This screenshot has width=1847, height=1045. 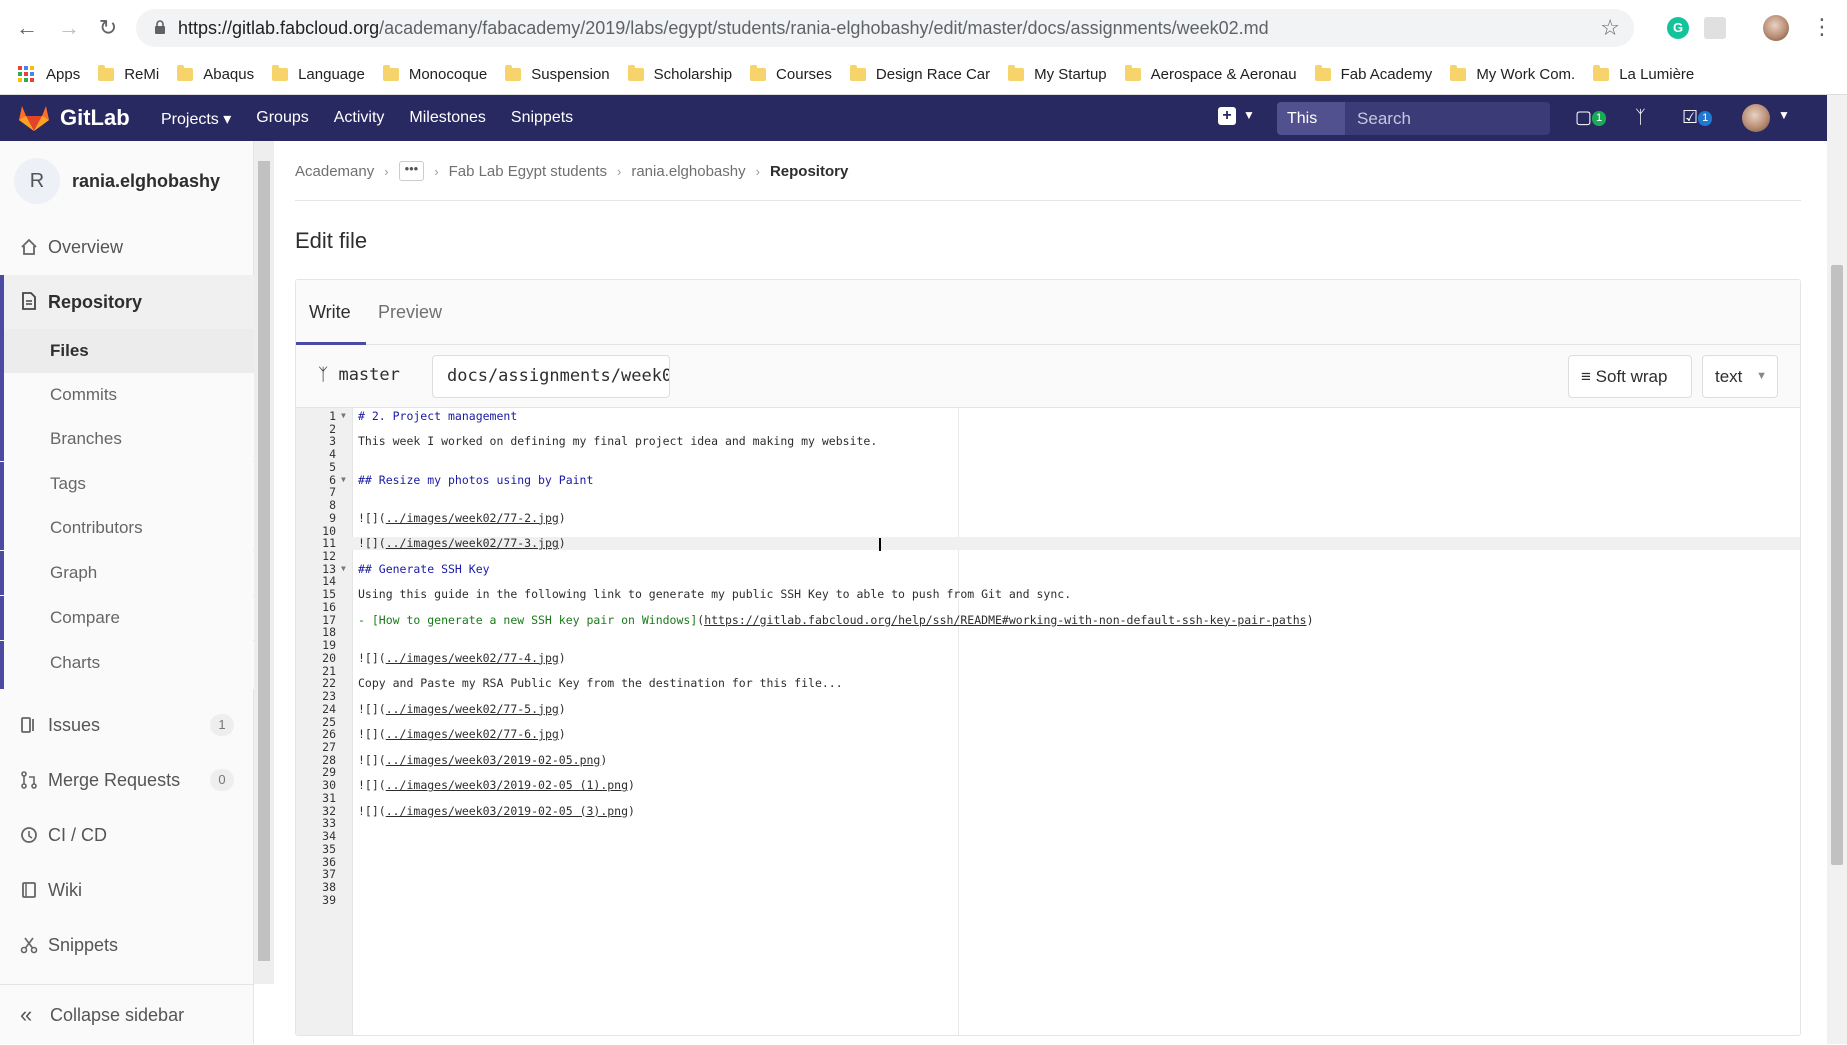 I want to click on bookmark-apps: Apps, so click(x=49, y=74).